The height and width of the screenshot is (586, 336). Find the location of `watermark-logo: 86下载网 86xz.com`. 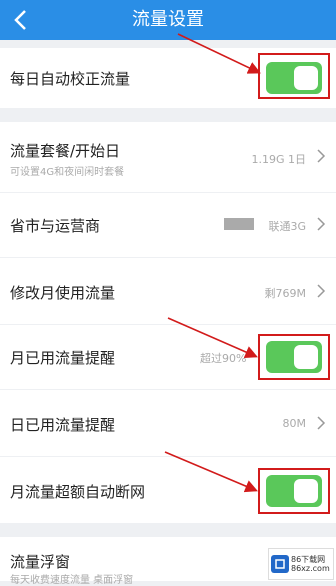

watermark-logo: 86下载网 86xz.com is located at coordinates (301, 564).